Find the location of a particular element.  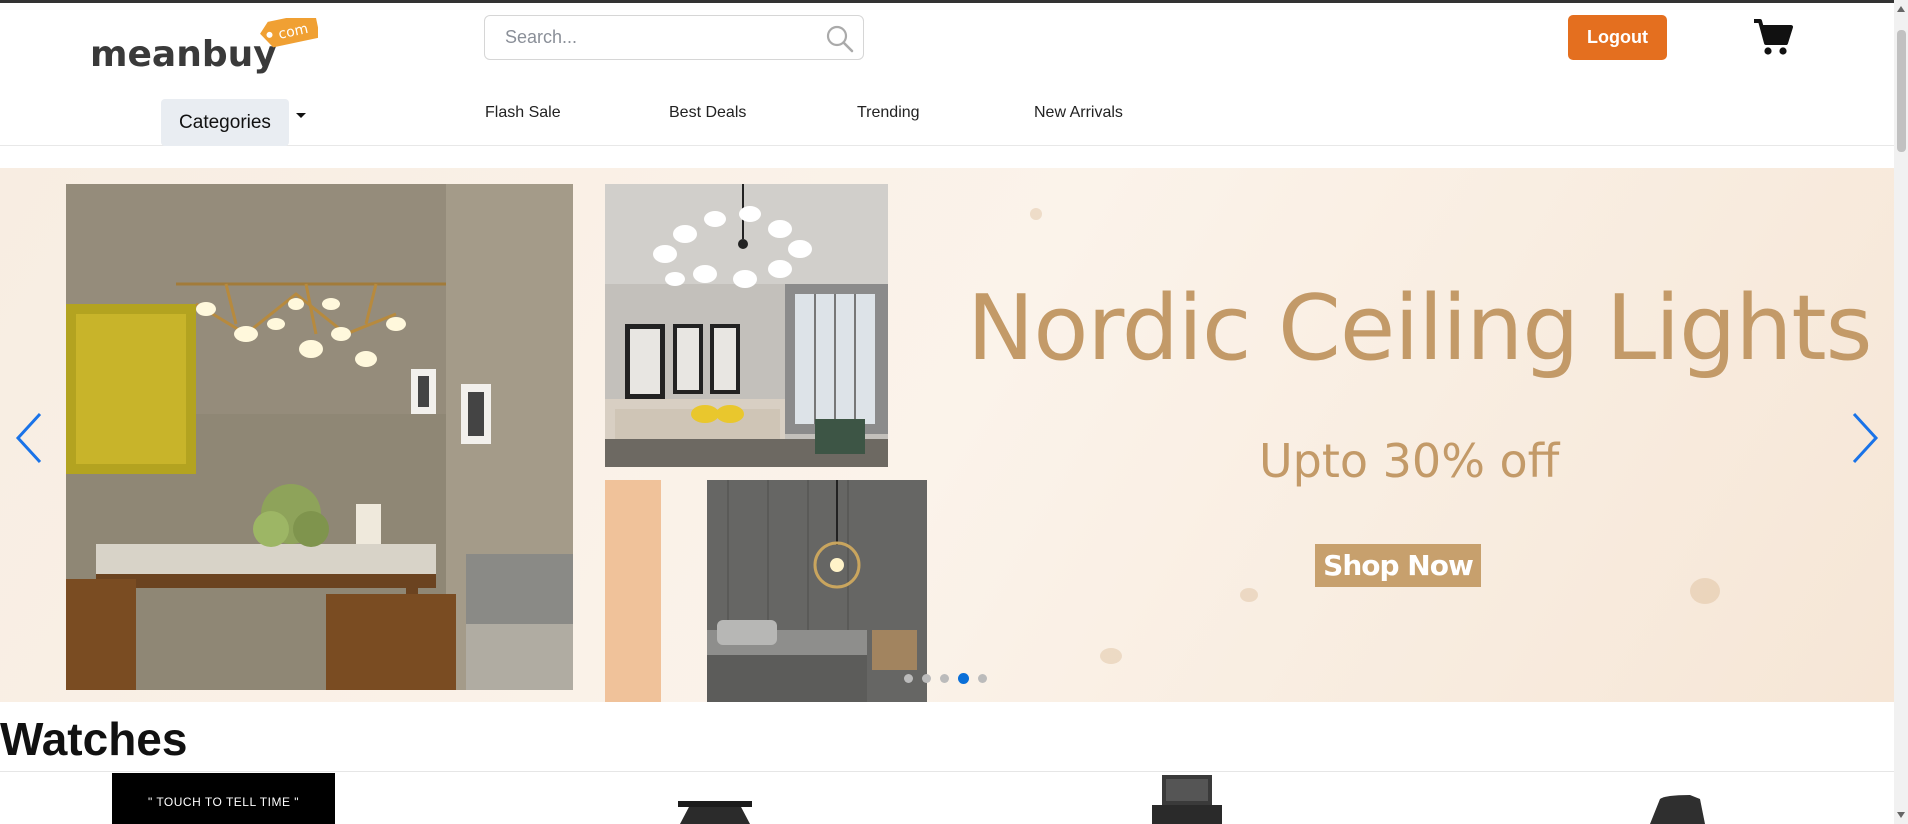

carousel-next-button is located at coordinates (1866, 438).